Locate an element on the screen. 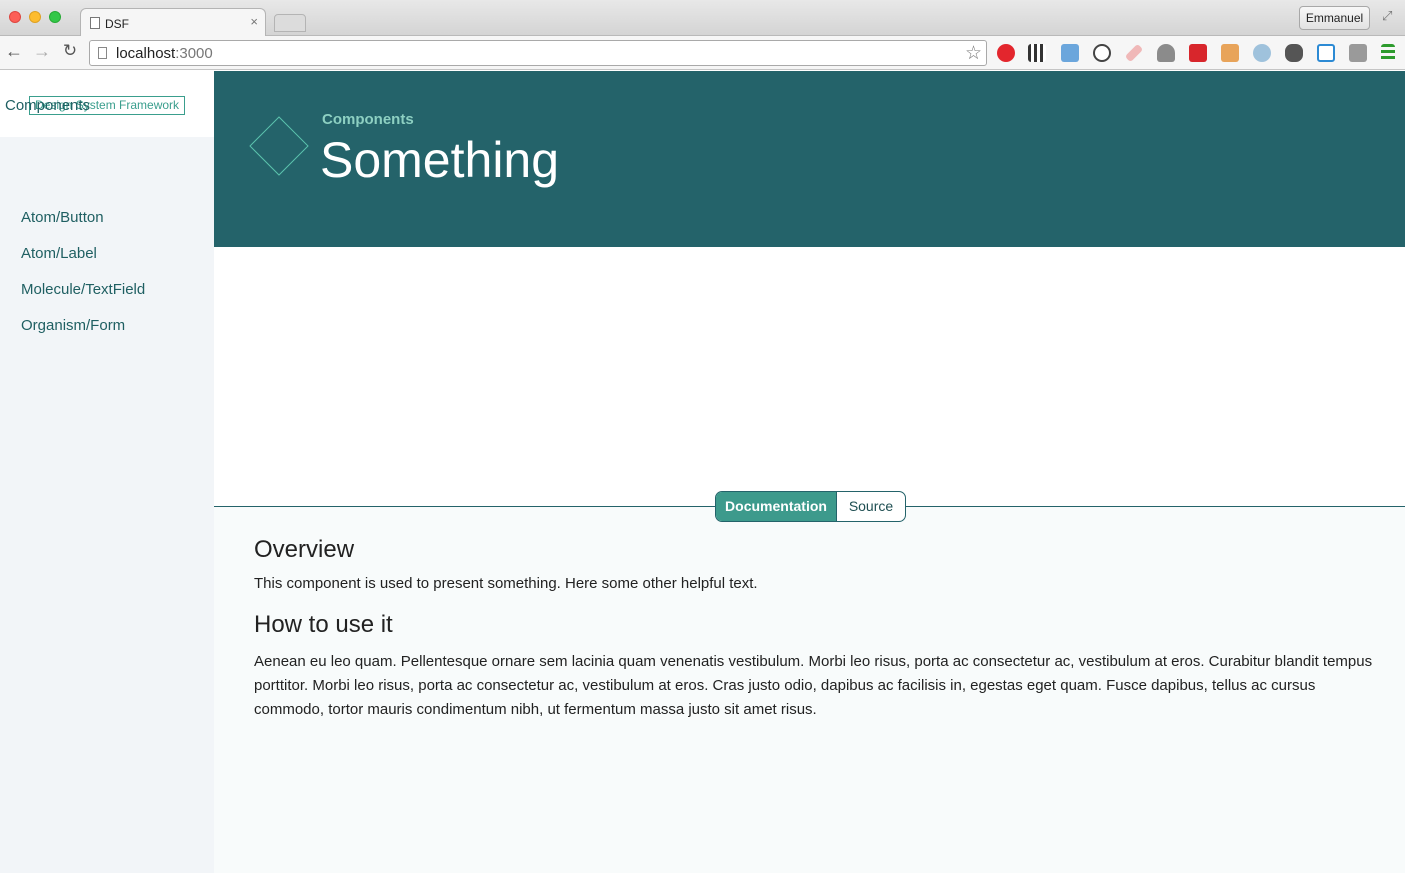  zoom-window-button is located at coordinates (55, 17).